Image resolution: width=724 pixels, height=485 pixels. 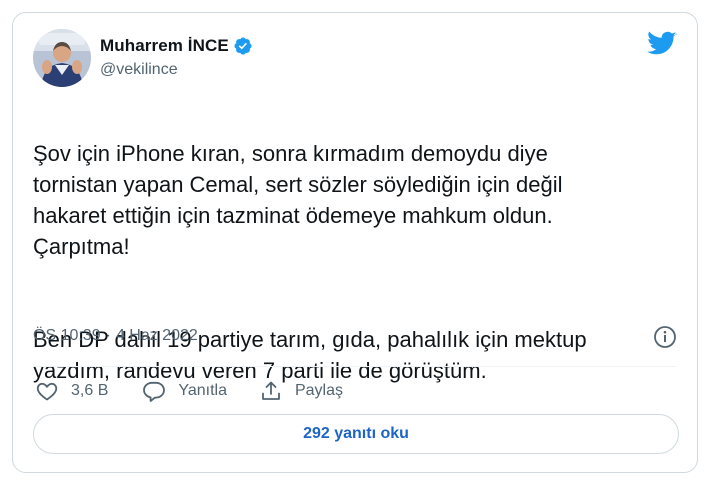 I want to click on share-upload-icon, so click(x=271, y=390).